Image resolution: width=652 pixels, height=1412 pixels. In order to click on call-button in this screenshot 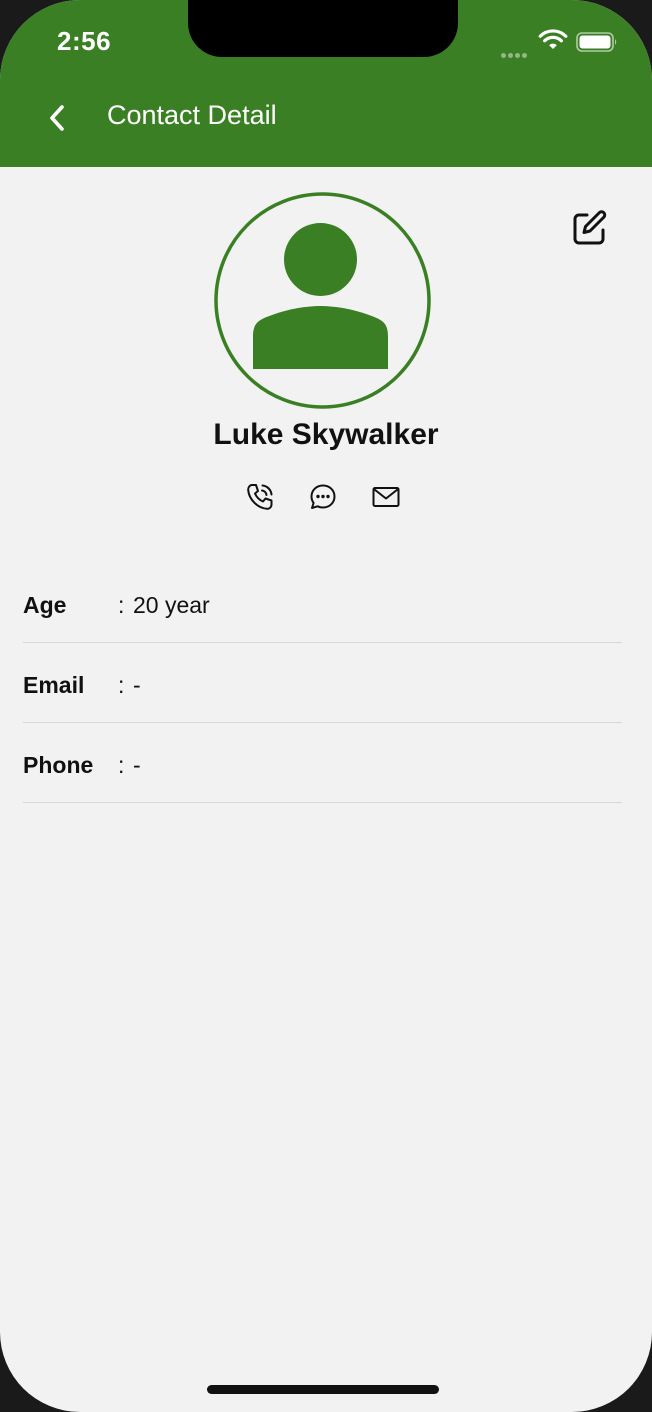, I will do `click(260, 497)`.